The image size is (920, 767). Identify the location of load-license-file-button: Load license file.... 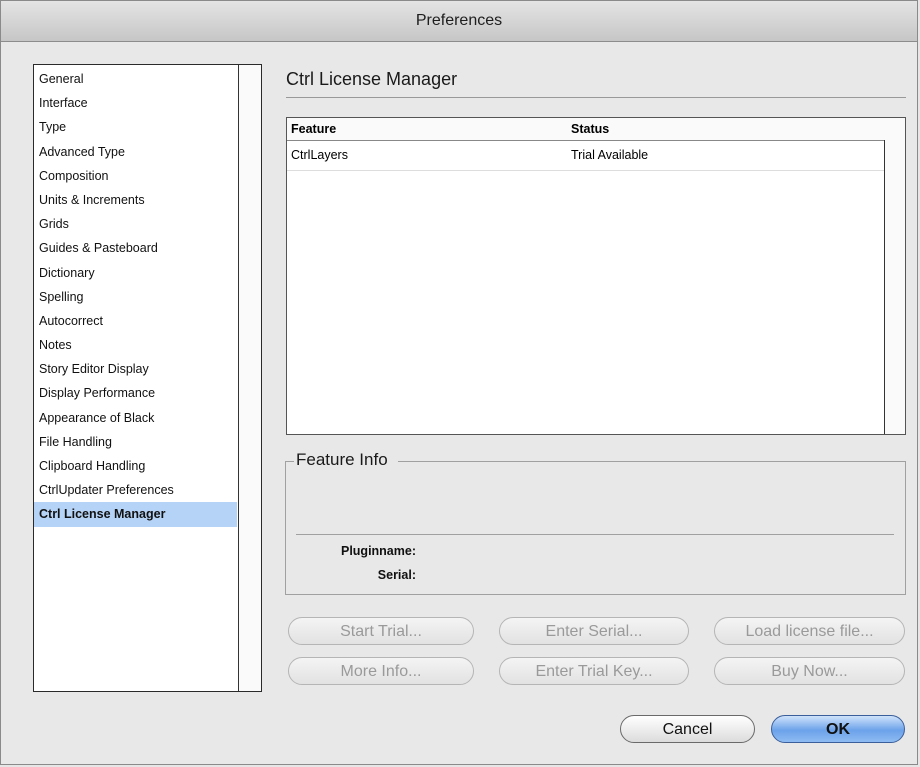
(809, 631).